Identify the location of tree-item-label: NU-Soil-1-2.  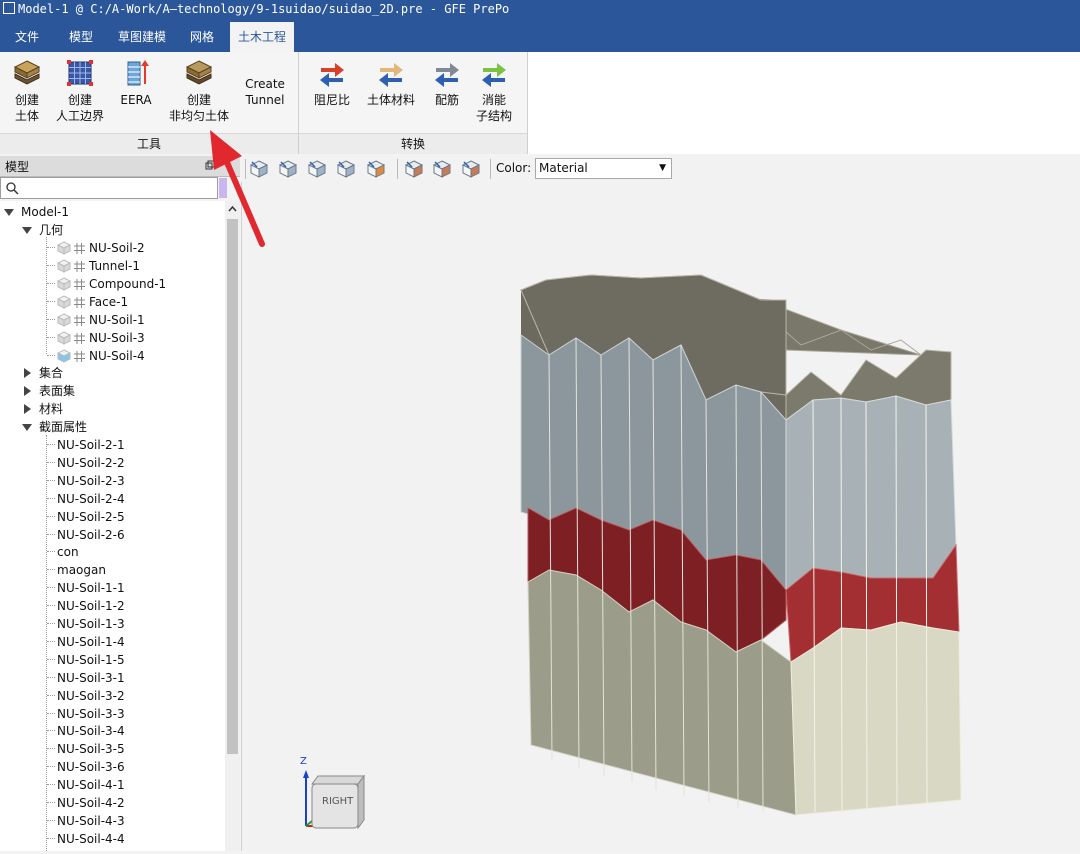
(91, 606).